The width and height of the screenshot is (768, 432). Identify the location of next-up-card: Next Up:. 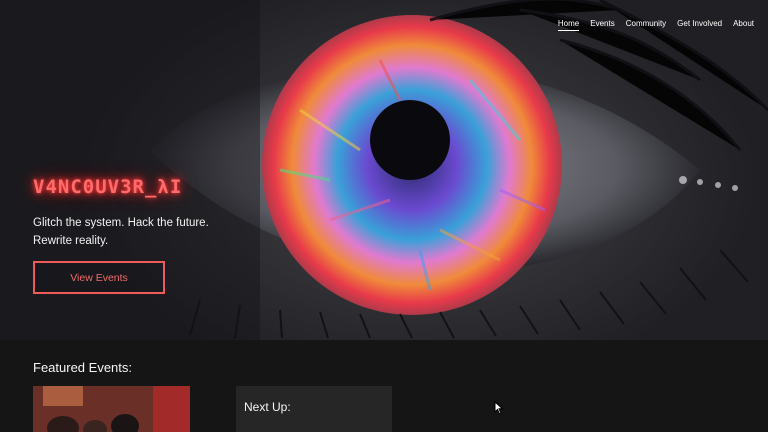
(314, 409).